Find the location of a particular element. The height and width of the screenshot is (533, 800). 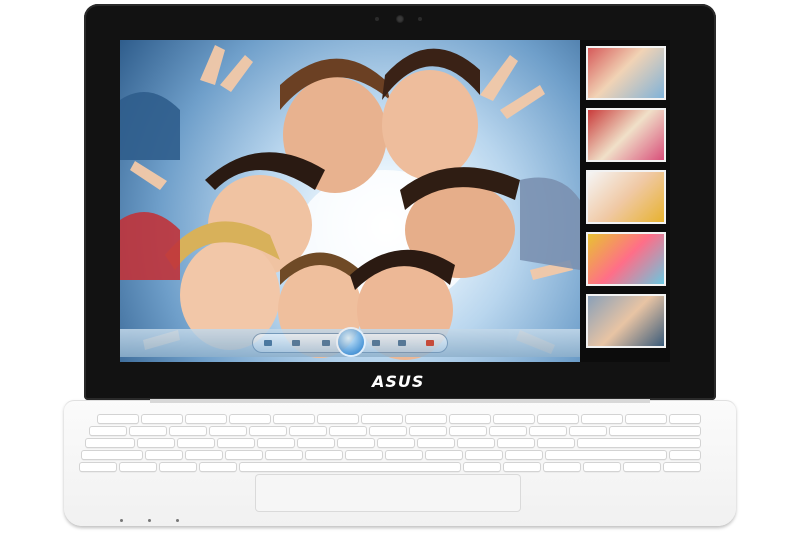

prev-icon is located at coordinates (268, 343).